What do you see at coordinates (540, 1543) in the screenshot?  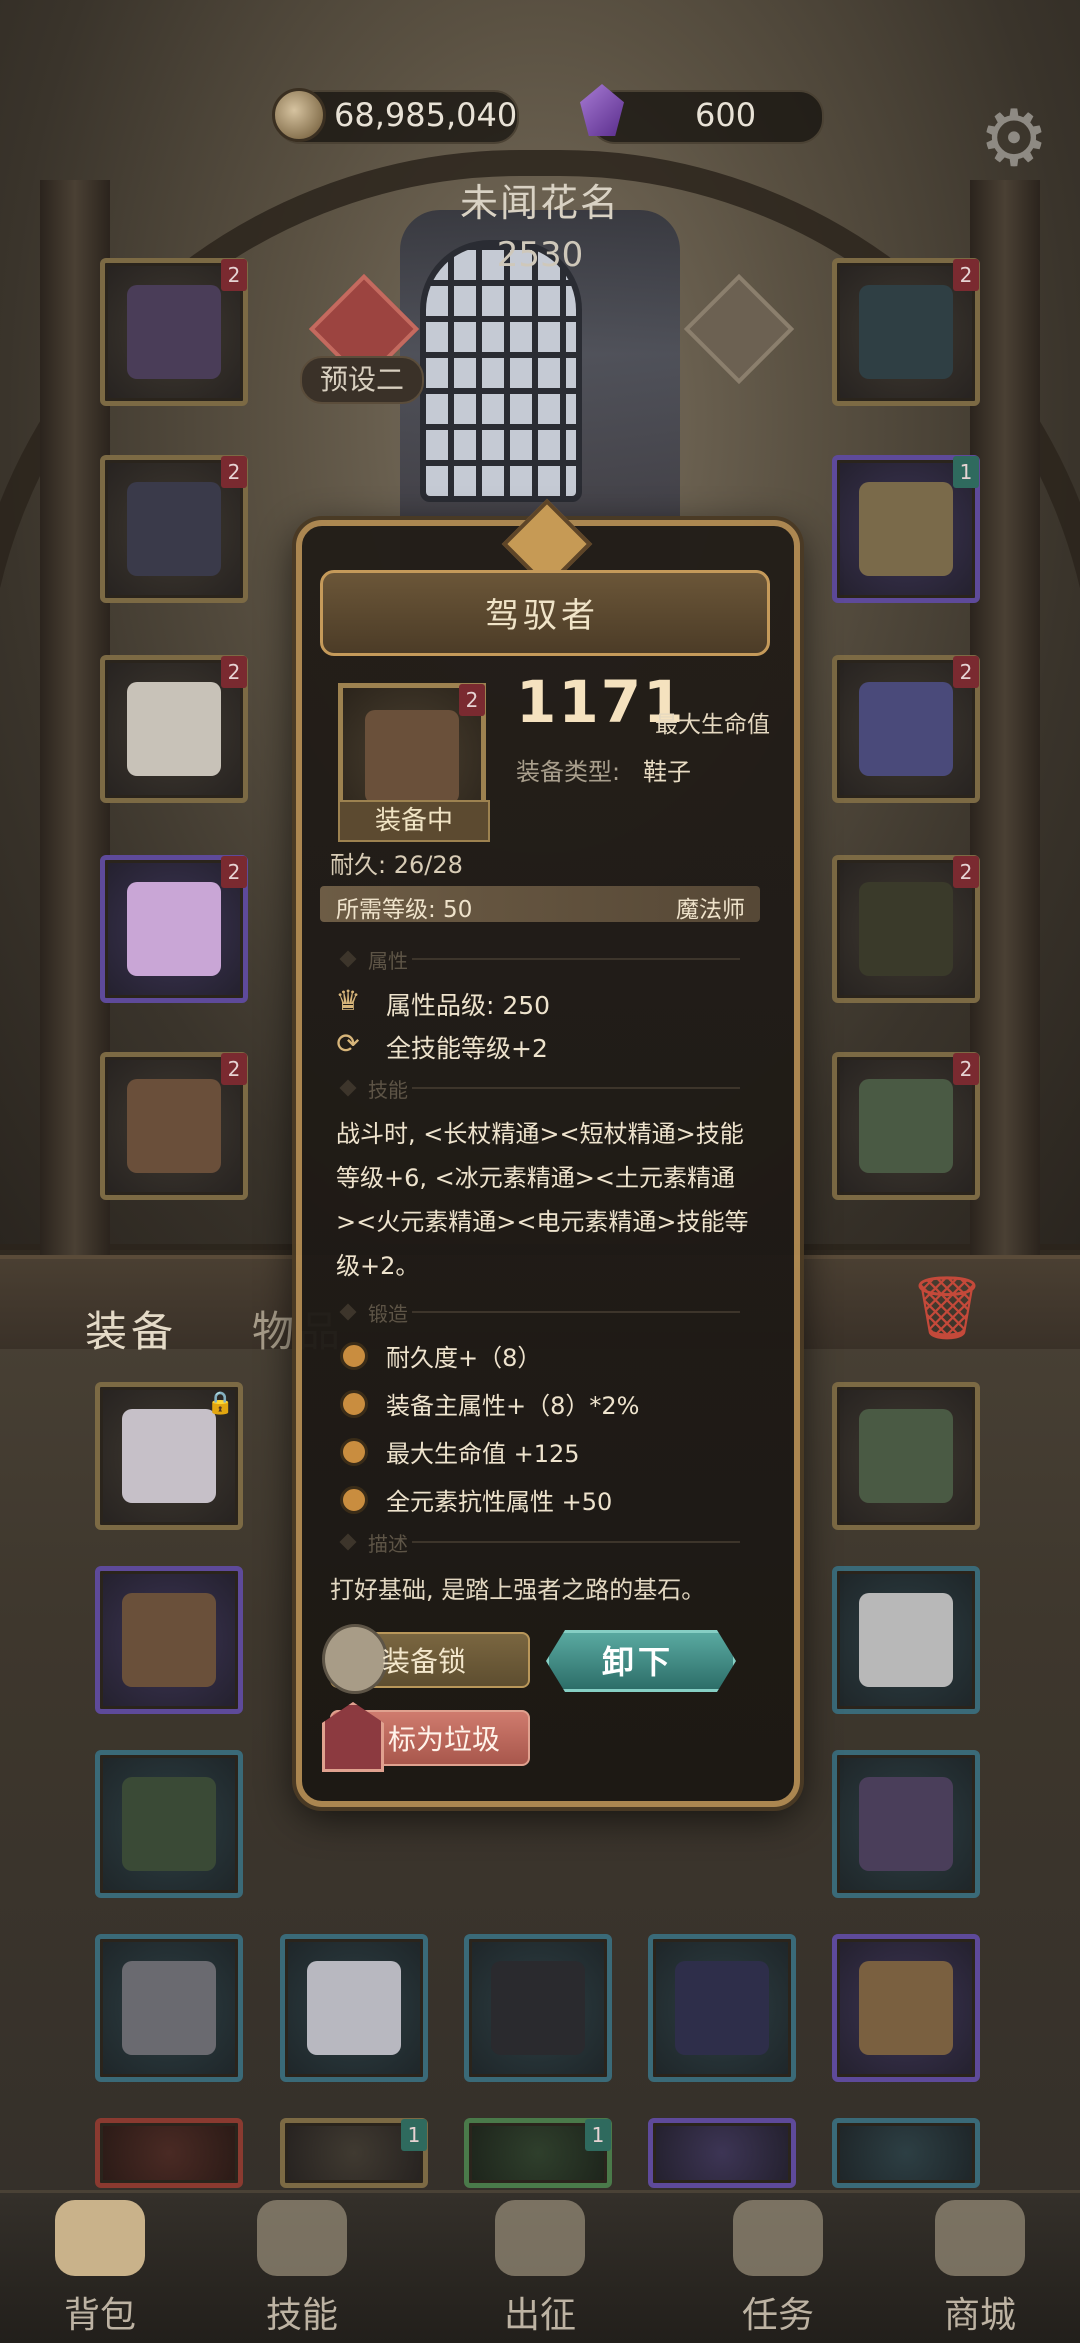 I see `section-description: 描述` at bounding box center [540, 1543].